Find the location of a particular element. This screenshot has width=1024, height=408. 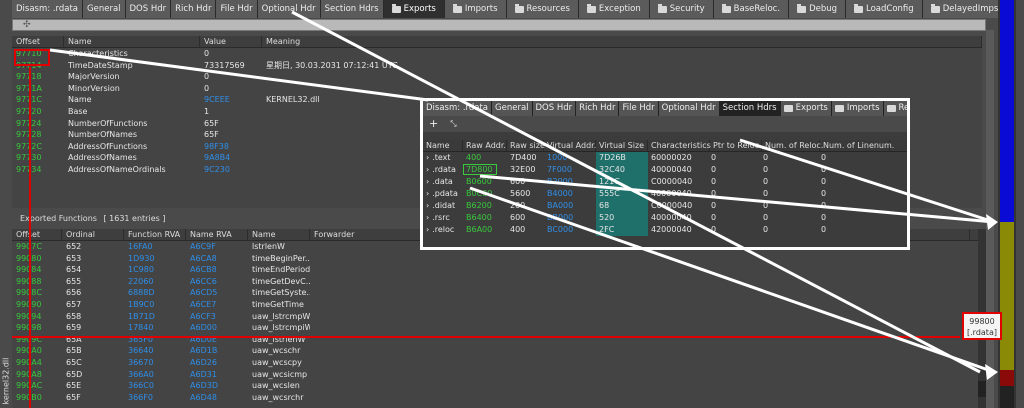

table-row: 990B0 65F 366F0A6D48 uaw_wcsrchr is located at coordinates (495, 398).